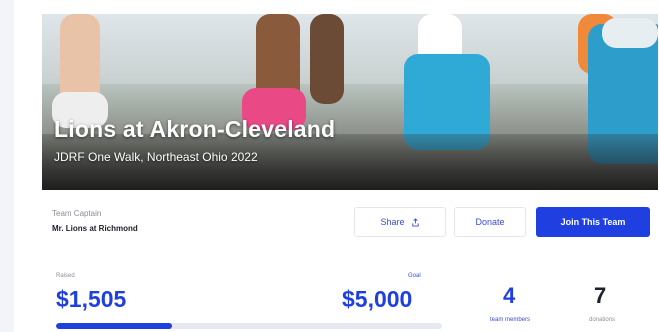  Describe the element at coordinates (630, 33) in the screenshot. I see `runner-shoe-sole` at that location.